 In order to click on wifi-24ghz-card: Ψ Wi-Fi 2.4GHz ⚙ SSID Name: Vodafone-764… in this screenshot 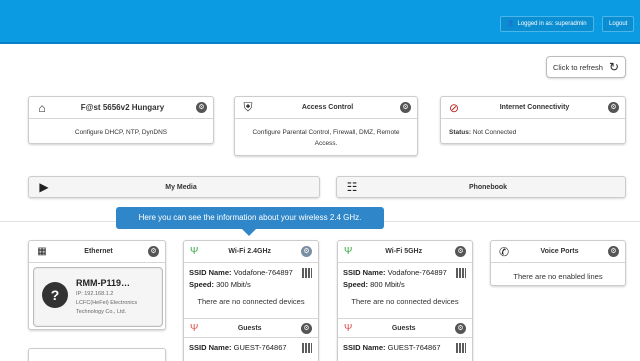, I will do `click(251, 300)`.